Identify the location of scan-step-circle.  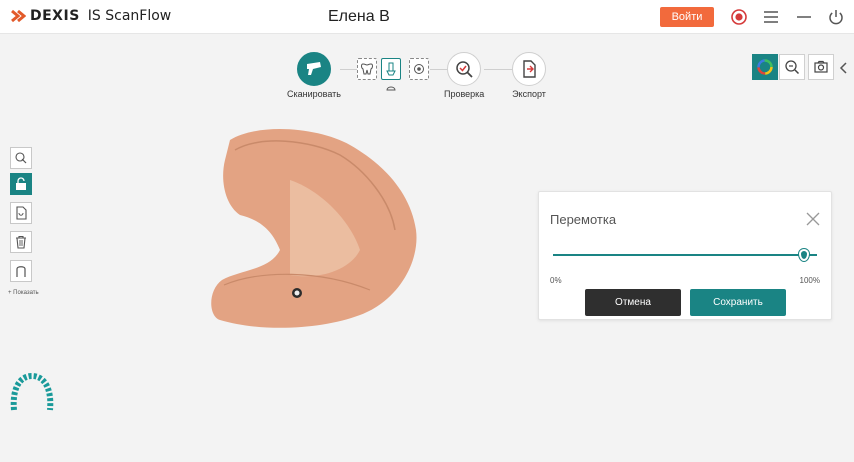
(313, 69).